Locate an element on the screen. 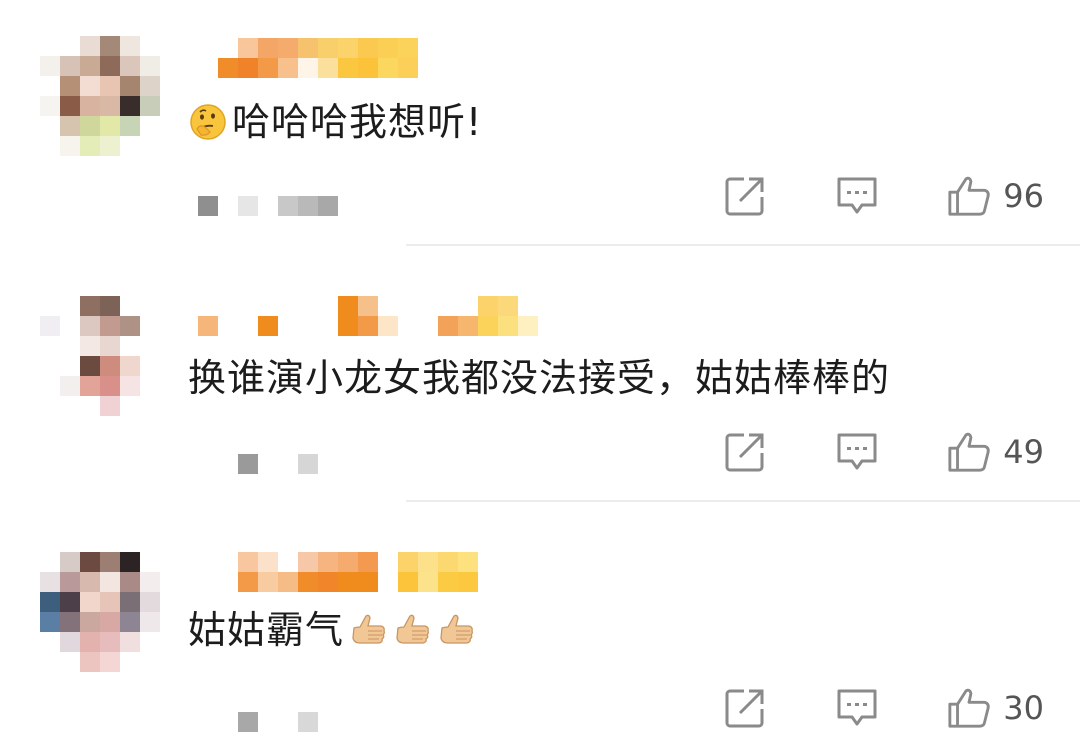 The image size is (1080, 754). comment-actions: 96 is located at coordinates (883, 196).